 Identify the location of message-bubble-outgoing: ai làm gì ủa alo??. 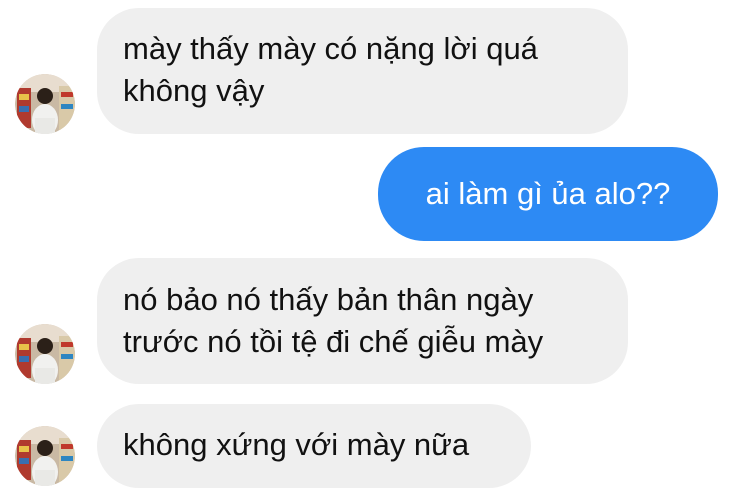
(548, 194).